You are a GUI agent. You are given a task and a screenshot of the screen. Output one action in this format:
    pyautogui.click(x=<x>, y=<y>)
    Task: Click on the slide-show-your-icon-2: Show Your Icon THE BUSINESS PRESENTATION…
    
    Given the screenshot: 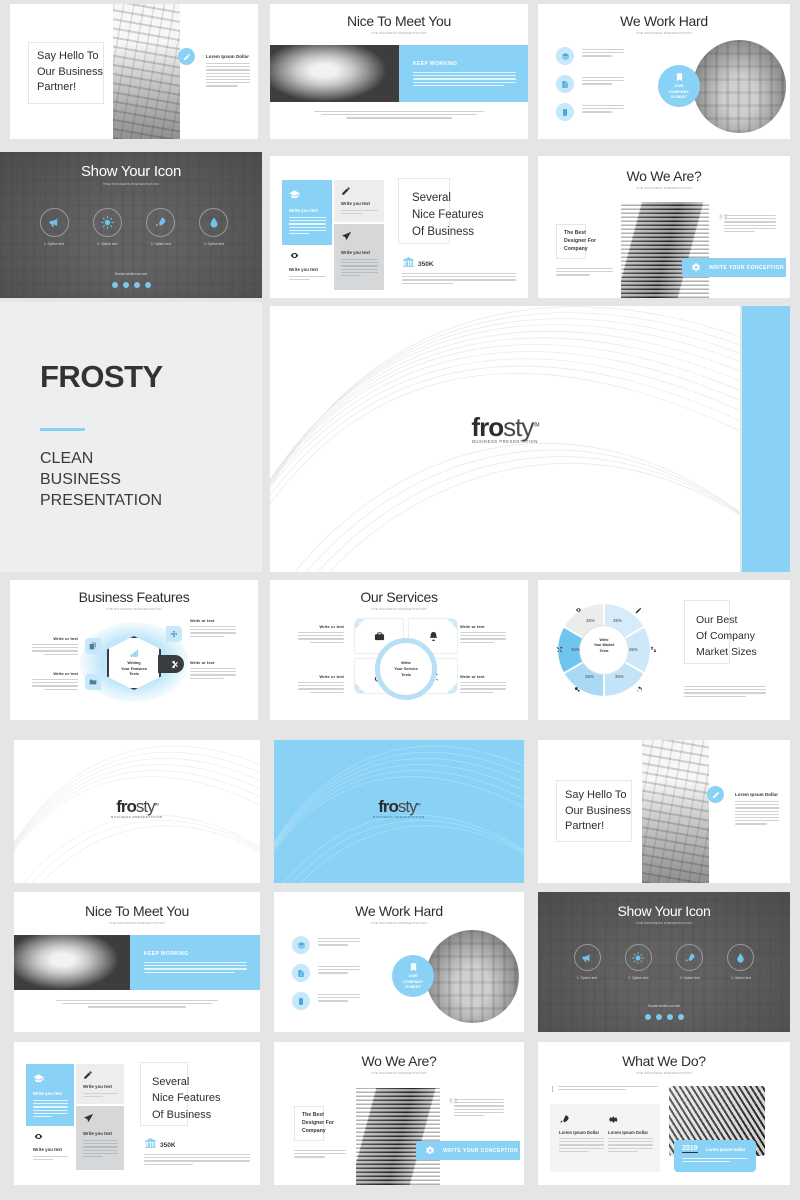 What is the action you would take?
    pyautogui.click(x=664, y=962)
    